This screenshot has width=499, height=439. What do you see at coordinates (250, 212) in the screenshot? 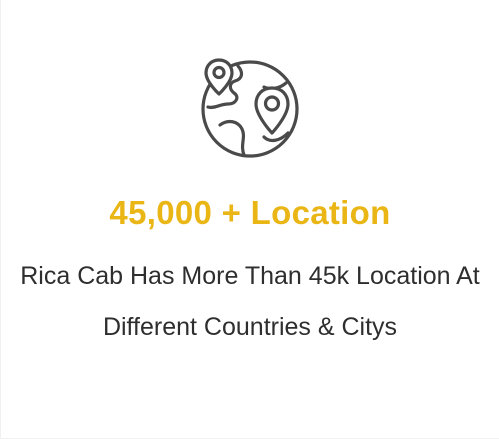
I see `stat-title: 45,000 + Location` at bounding box center [250, 212].